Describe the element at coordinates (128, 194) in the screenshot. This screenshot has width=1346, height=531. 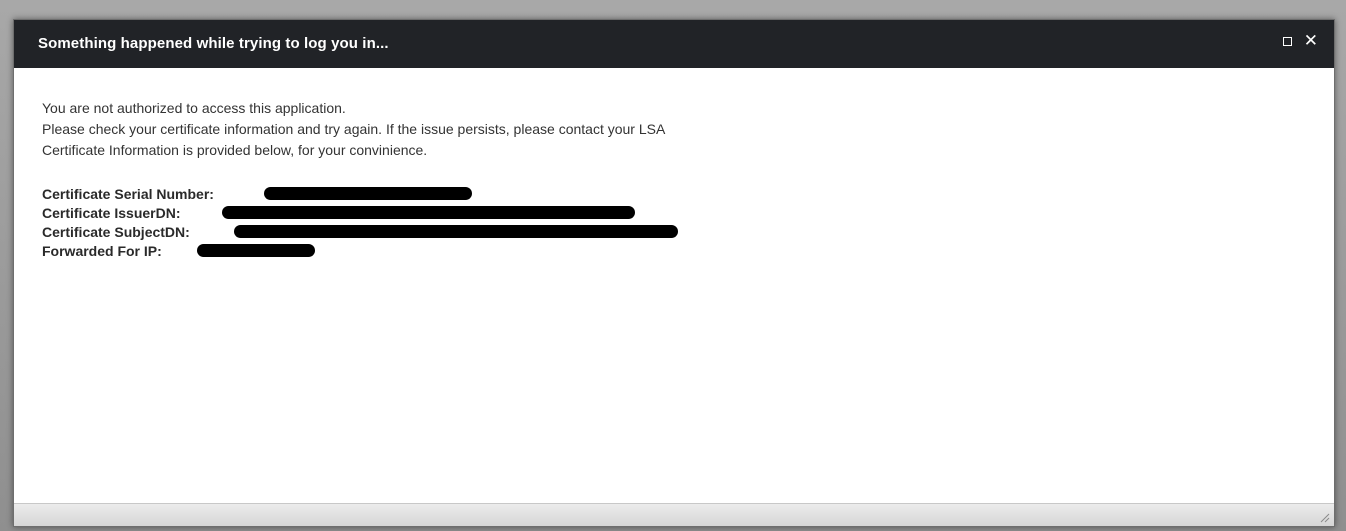
I see `certificate-serial-label: Certificate Serial Number:` at that location.